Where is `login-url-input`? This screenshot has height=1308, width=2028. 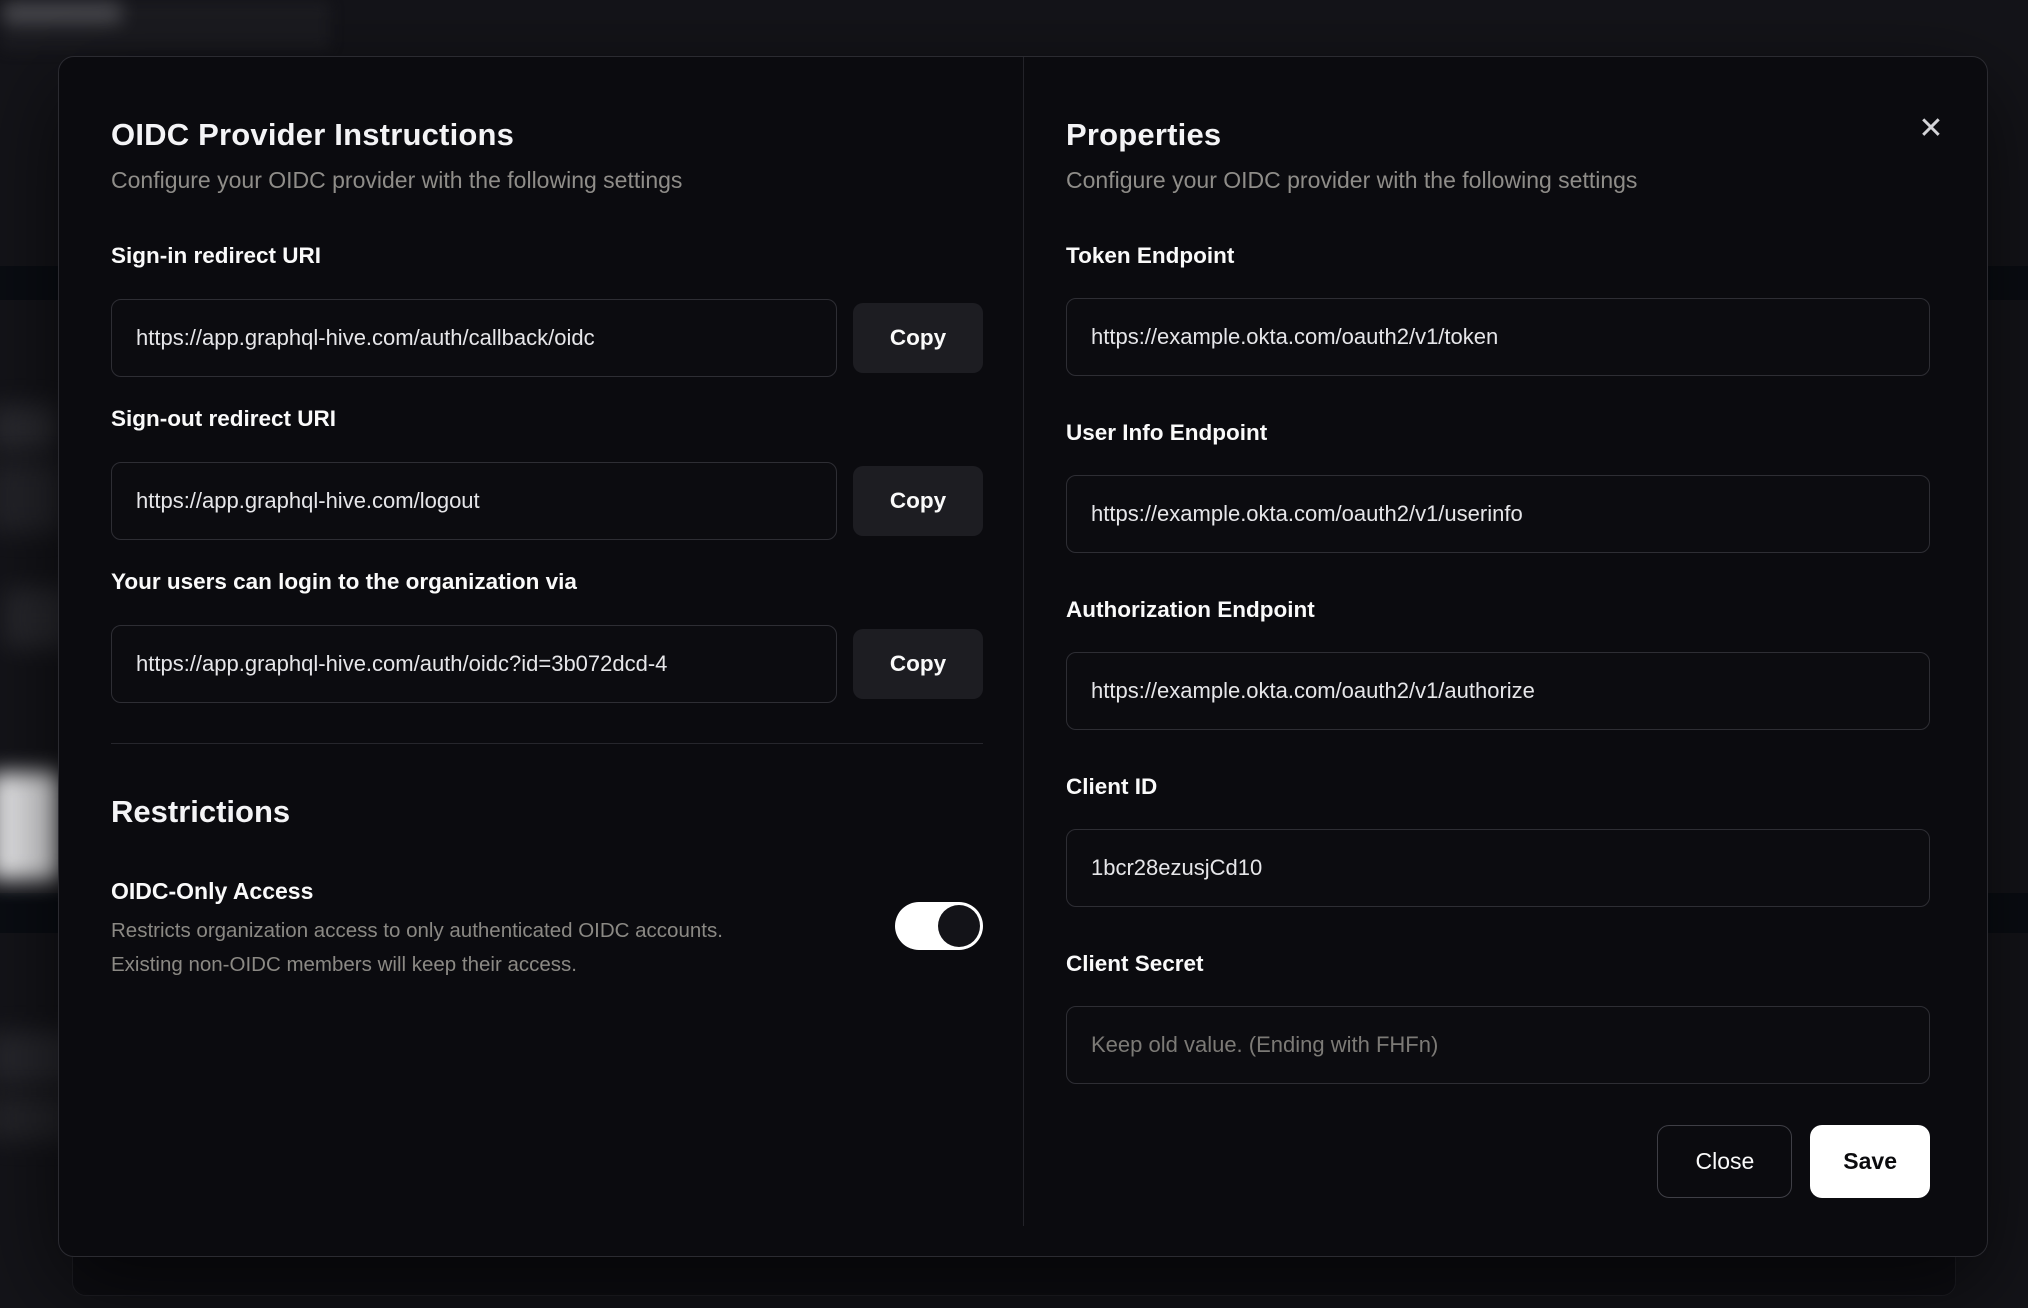 login-url-input is located at coordinates (474, 664).